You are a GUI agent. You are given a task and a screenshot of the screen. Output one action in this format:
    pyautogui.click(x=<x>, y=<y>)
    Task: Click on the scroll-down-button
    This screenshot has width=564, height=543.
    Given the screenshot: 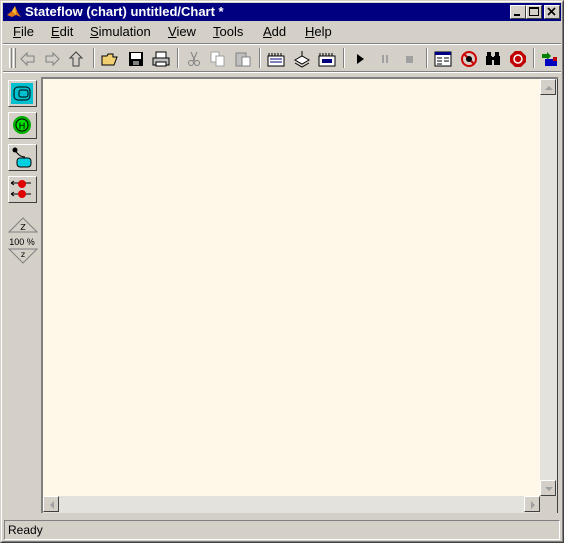 What is the action you would take?
    pyautogui.click(x=548, y=488)
    